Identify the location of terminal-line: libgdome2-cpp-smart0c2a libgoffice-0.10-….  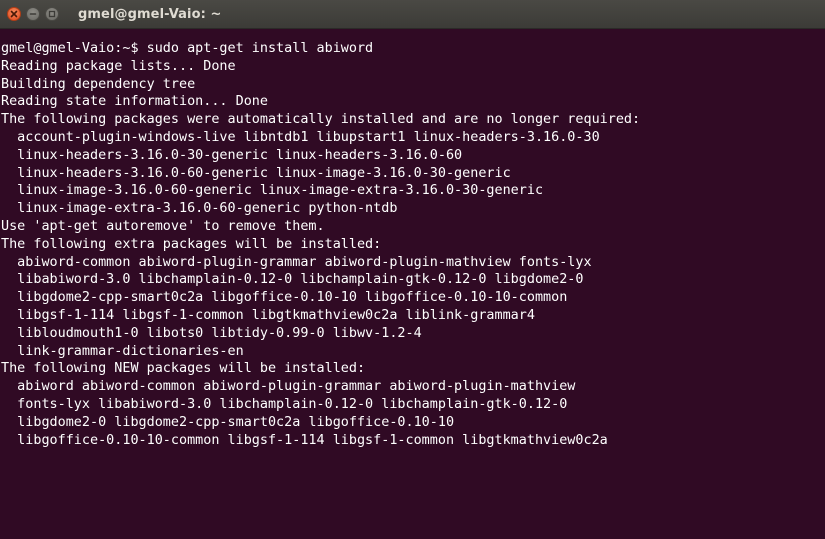
(284, 298).